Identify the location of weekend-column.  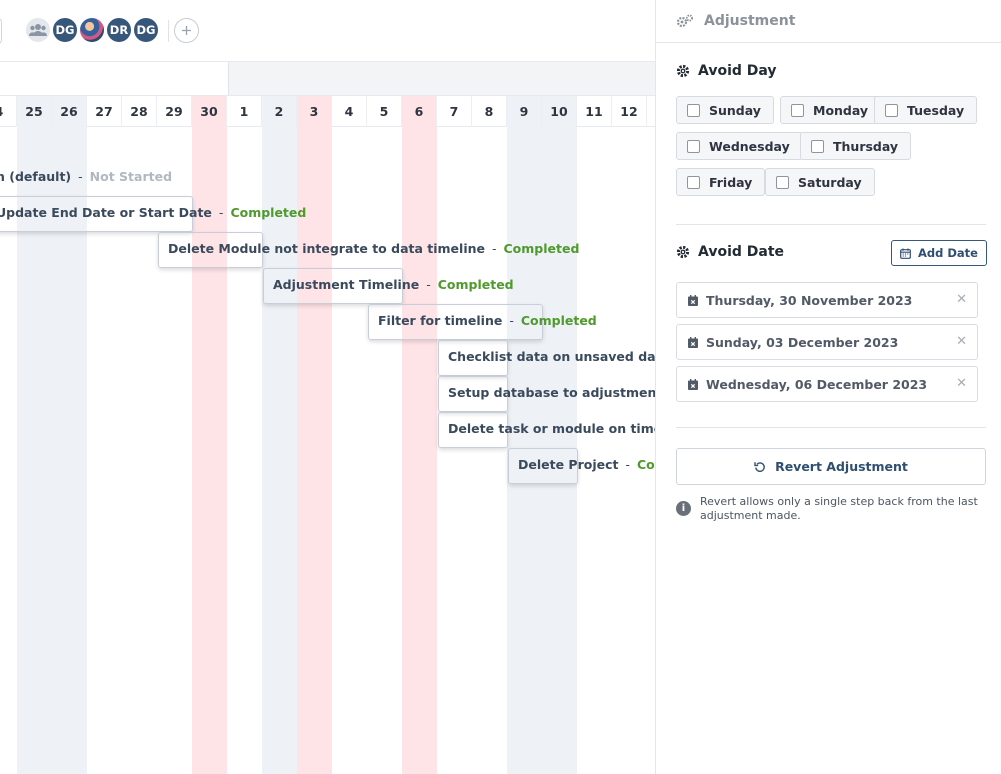
(279, 450).